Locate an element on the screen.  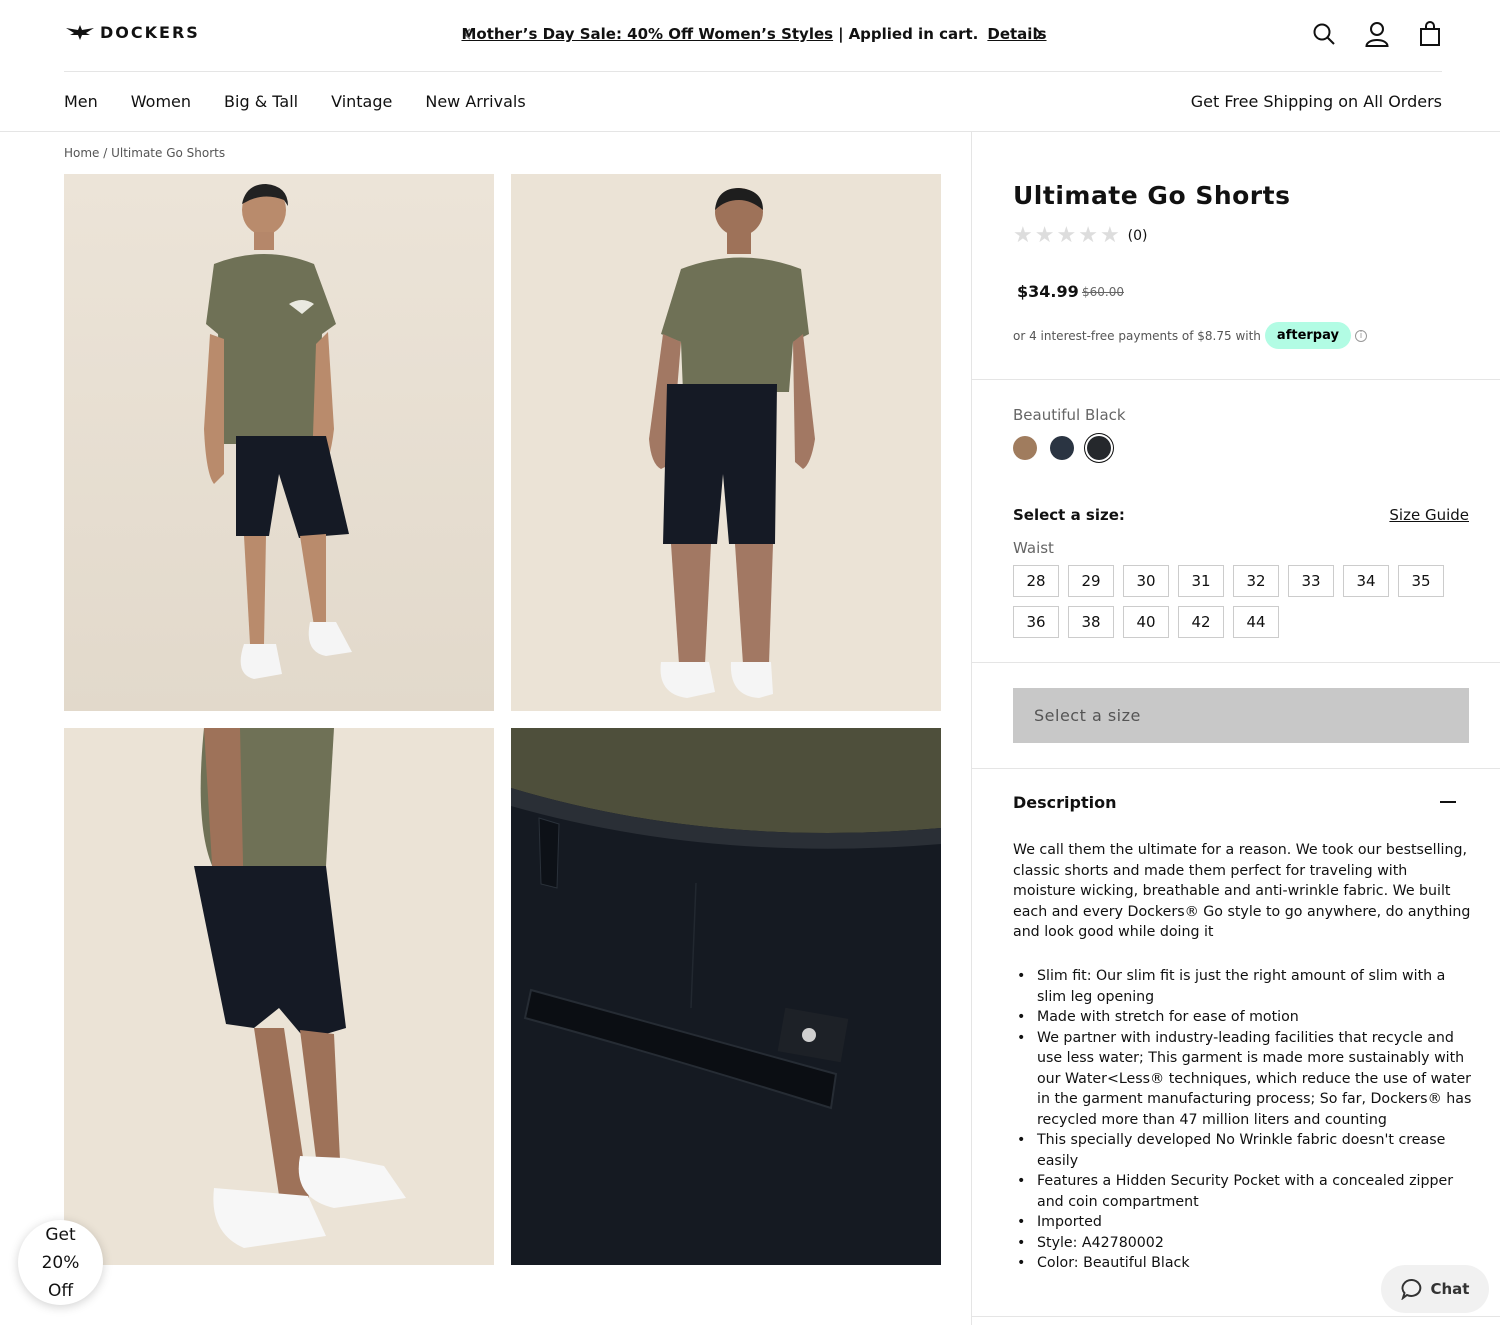
cart-button is located at coordinates (1430, 34).